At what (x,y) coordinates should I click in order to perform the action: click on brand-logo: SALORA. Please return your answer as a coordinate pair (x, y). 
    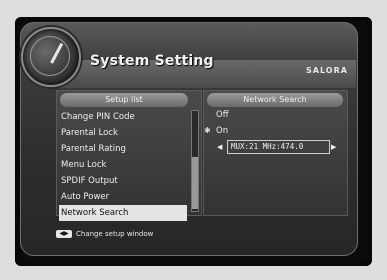
    Looking at the image, I should click on (327, 70).